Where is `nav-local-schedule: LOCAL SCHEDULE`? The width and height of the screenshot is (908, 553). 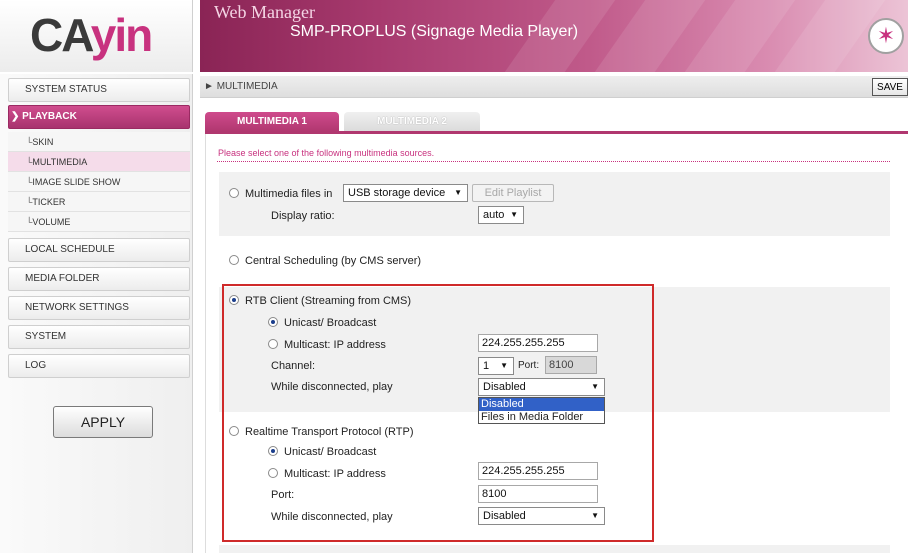
nav-local-schedule: LOCAL SCHEDULE is located at coordinates (99, 250).